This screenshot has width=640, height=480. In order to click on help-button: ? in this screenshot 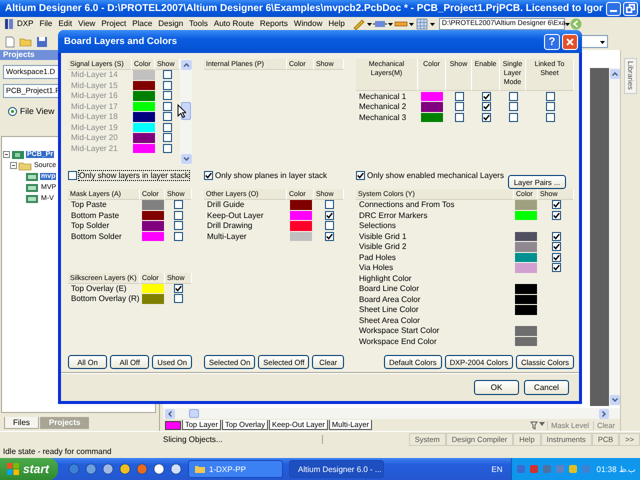, I will do `click(552, 42)`.